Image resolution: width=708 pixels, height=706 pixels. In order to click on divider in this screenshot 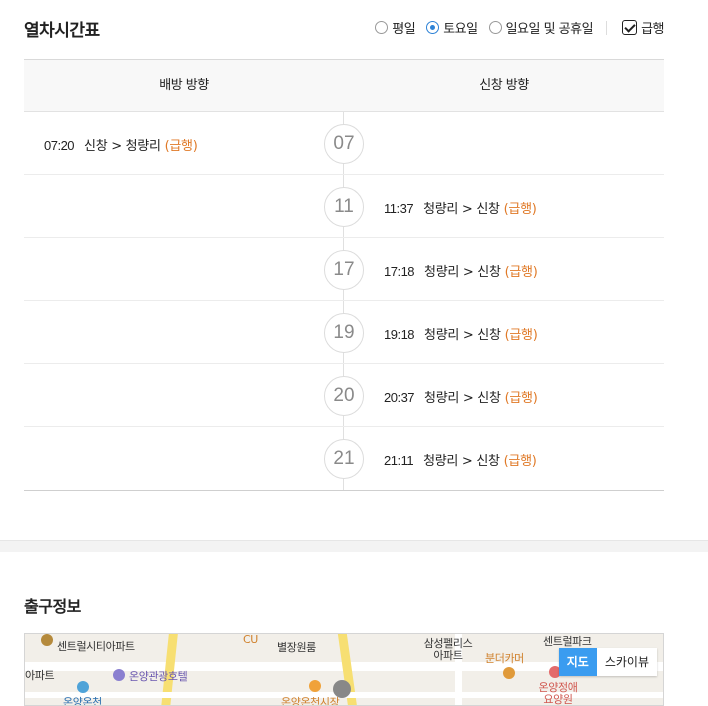, I will do `click(607, 27)`.